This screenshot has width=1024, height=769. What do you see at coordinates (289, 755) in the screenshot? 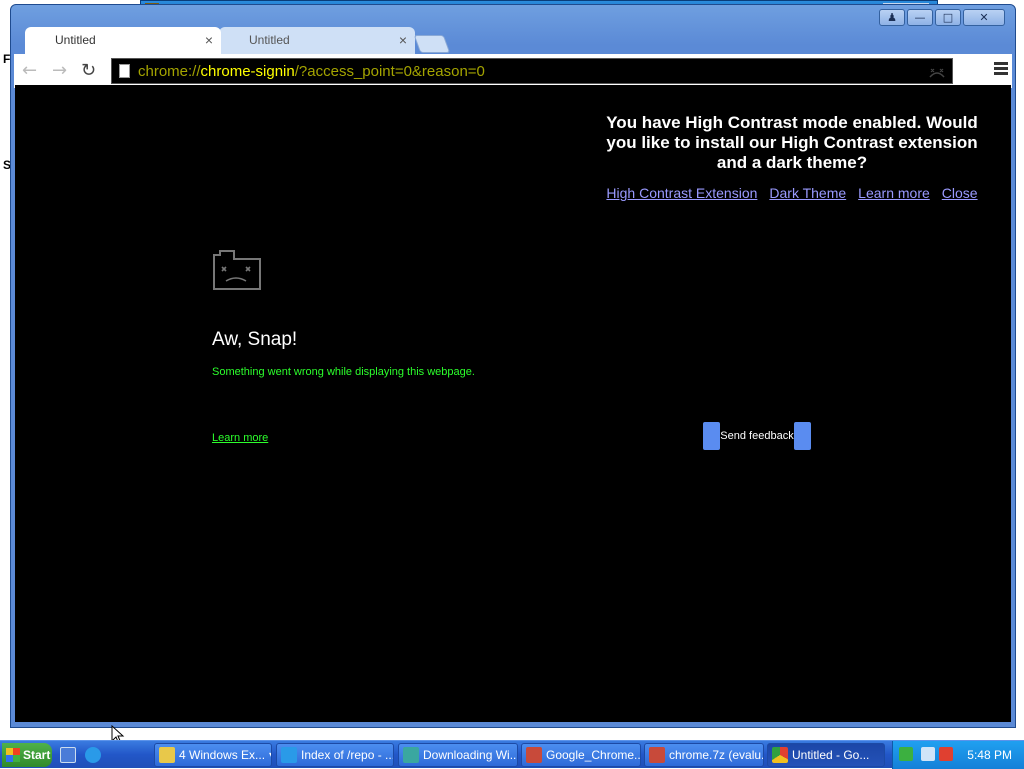
I see `ie-icon` at bounding box center [289, 755].